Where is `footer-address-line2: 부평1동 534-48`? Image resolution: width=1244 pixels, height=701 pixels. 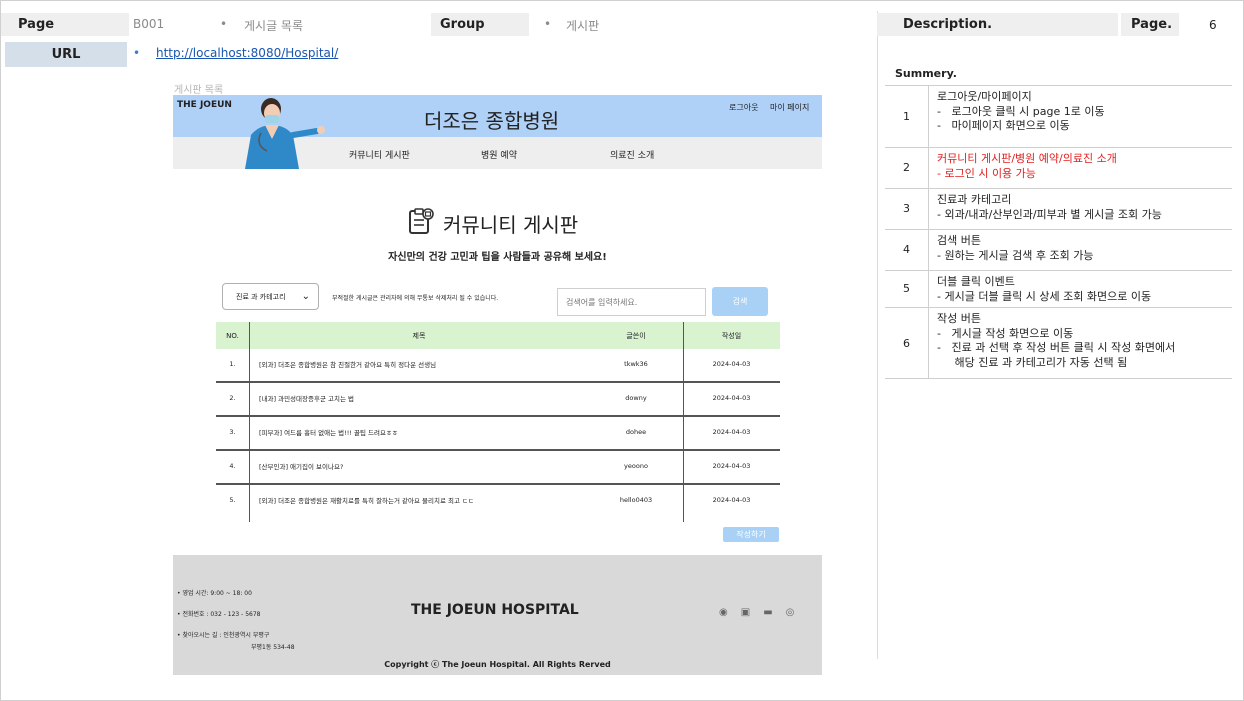
footer-address-line2: 부평1동 534-48 is located at coordinates (273, 647).